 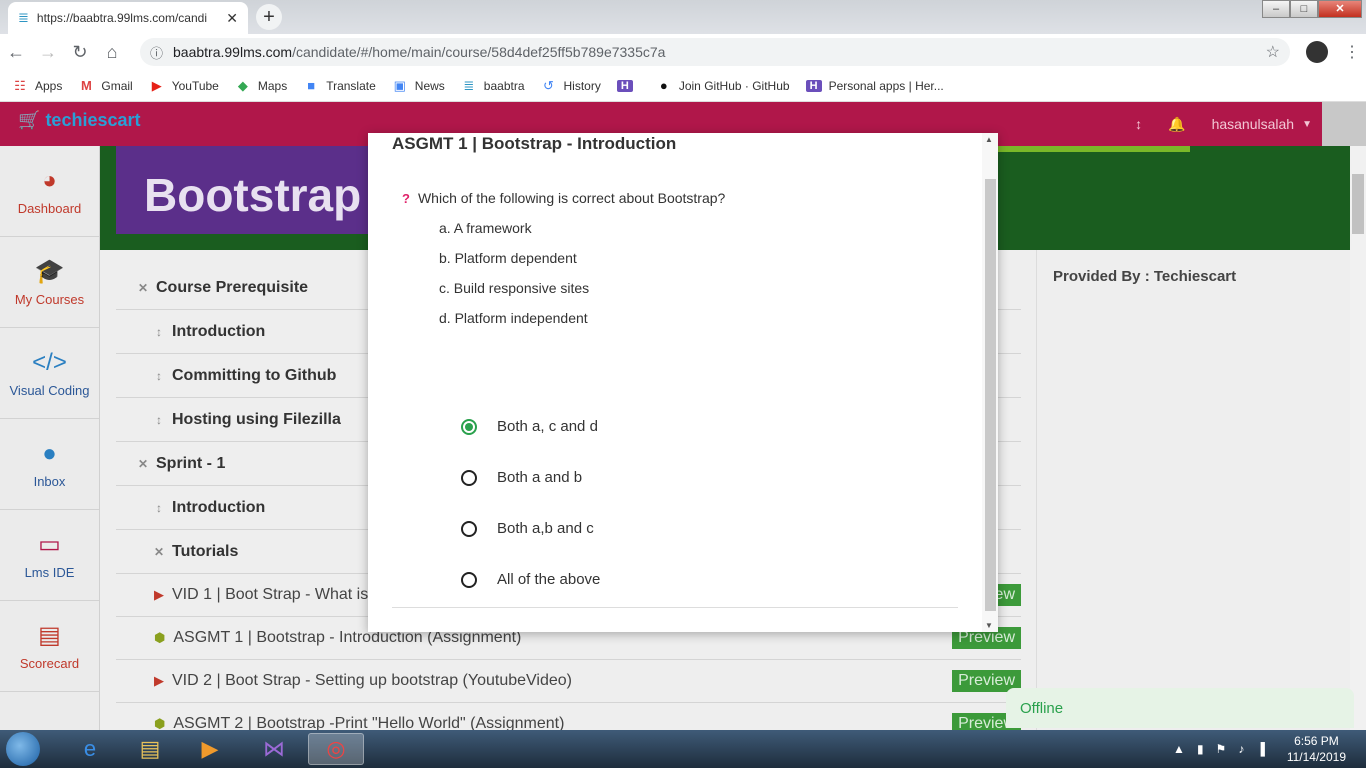 I want to click on dashboard-icon: ◕, so click(x=49, y=180).